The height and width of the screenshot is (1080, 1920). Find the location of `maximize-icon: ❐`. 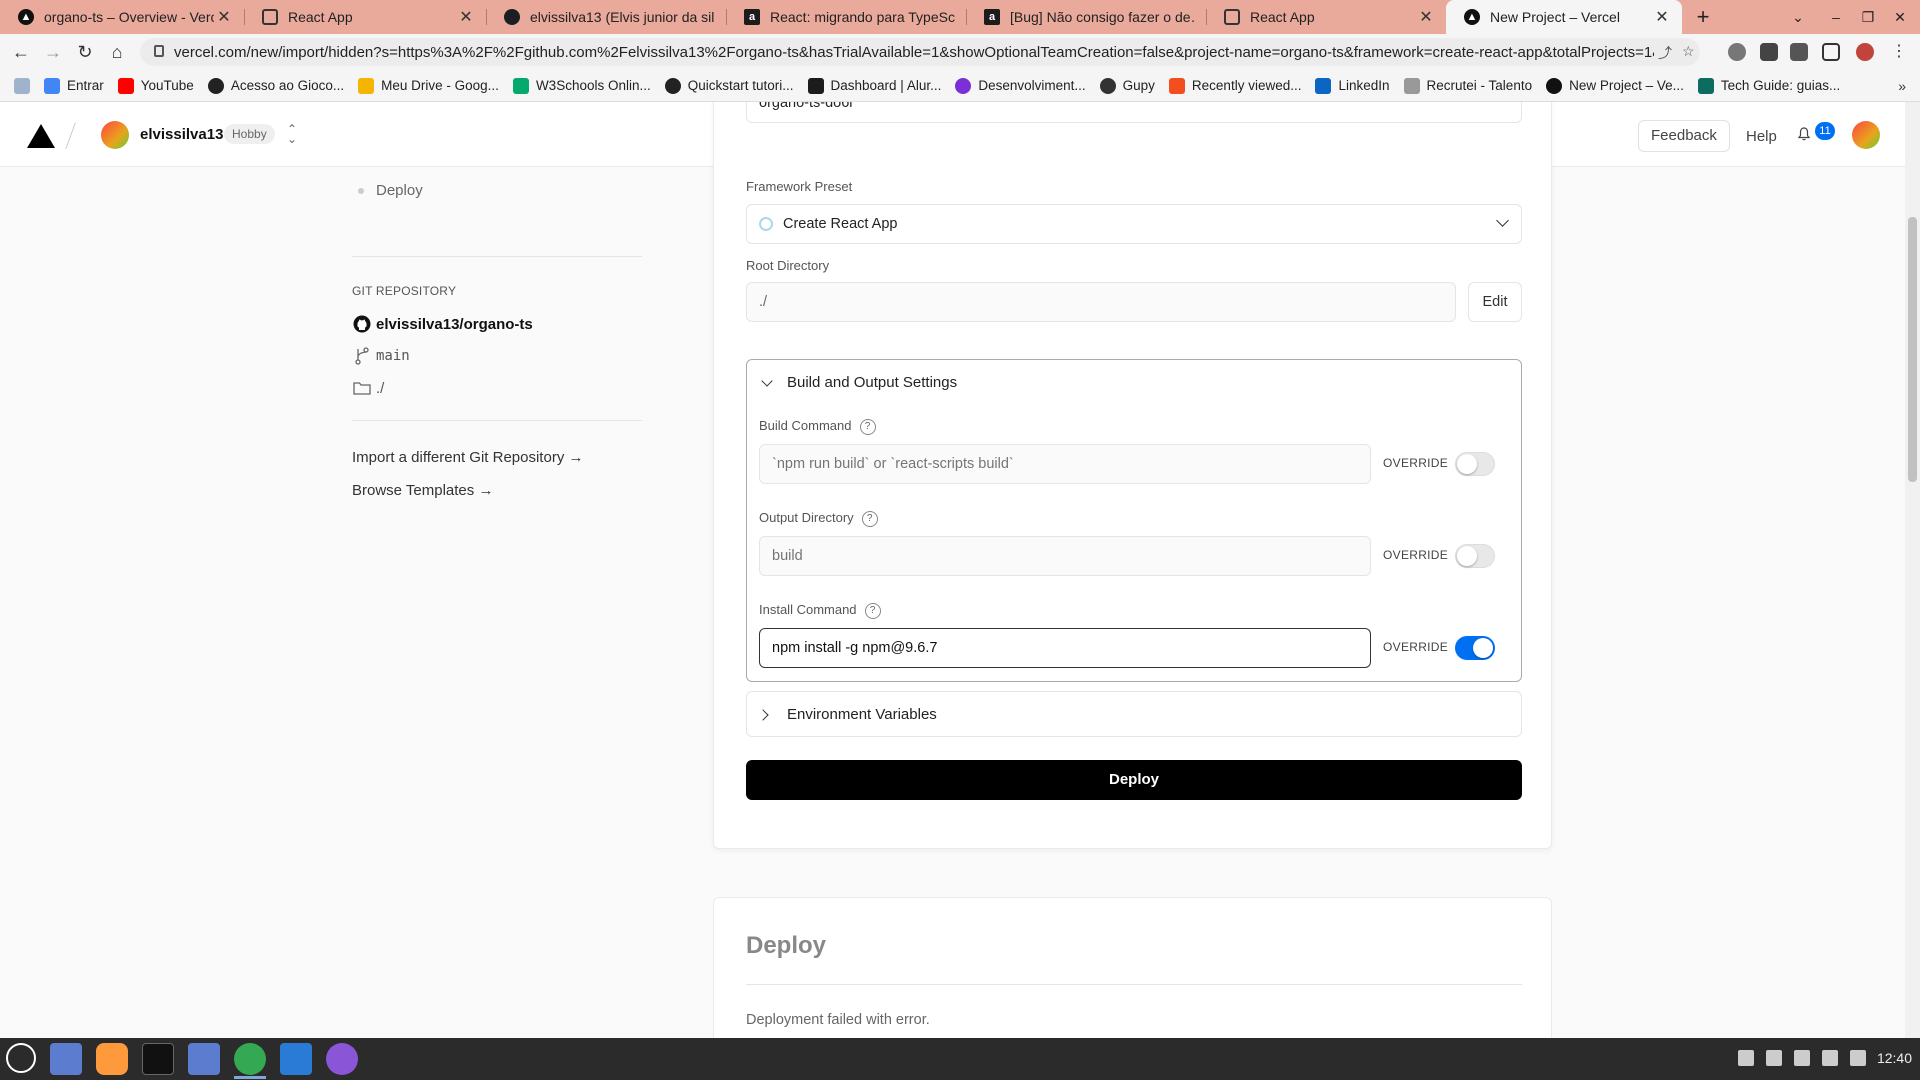

maximize-icon: ❐ is located at coordinates (1868, 17).